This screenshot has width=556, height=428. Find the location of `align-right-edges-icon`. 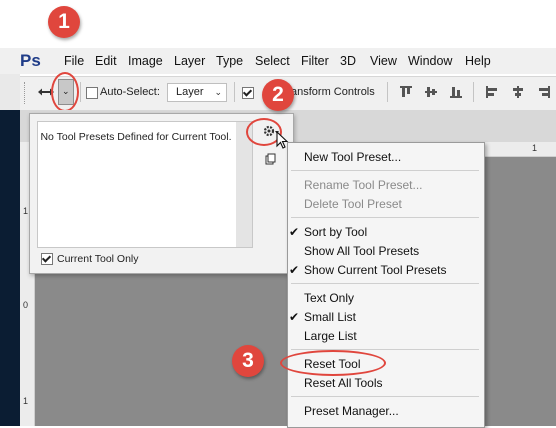

align-right-edges-icon is located at coordinates (544, 92).